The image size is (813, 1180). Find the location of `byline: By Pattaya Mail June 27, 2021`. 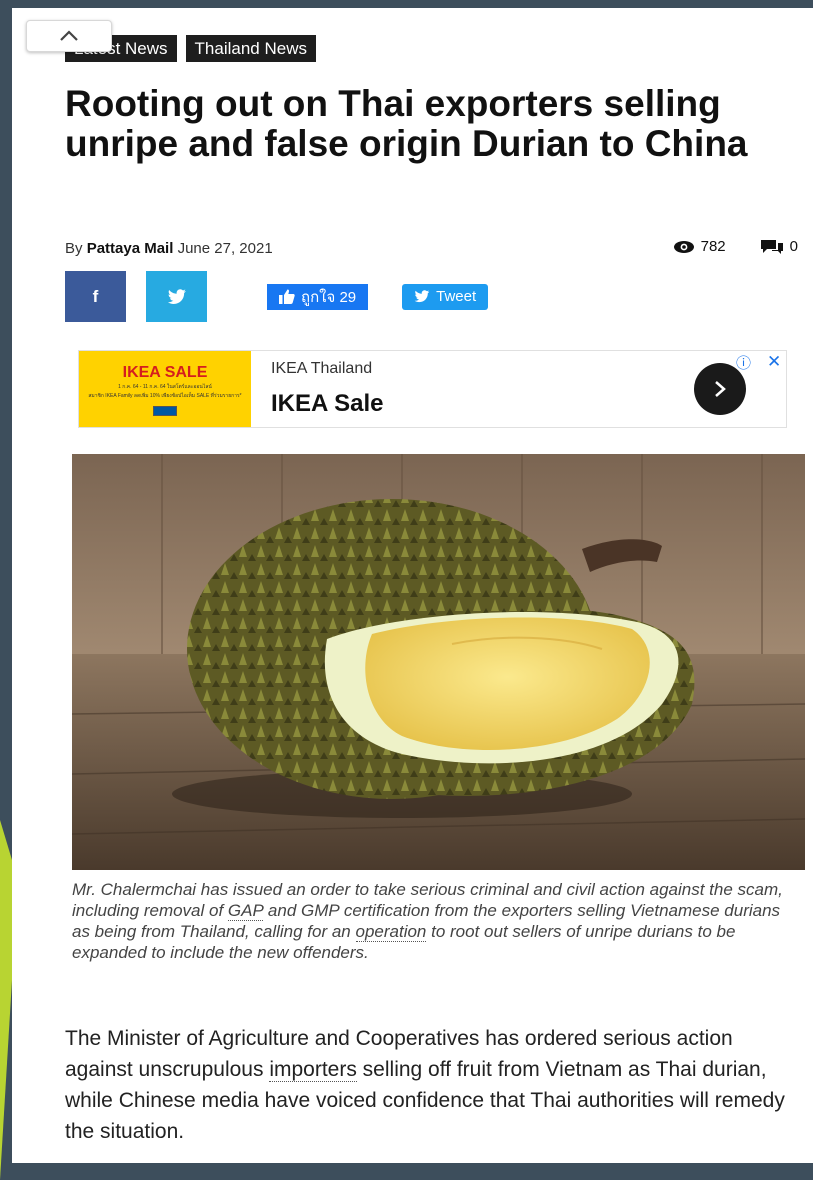

byline: By Pattaya Mail June 27, 2021 is located at coordinates (169, 248).